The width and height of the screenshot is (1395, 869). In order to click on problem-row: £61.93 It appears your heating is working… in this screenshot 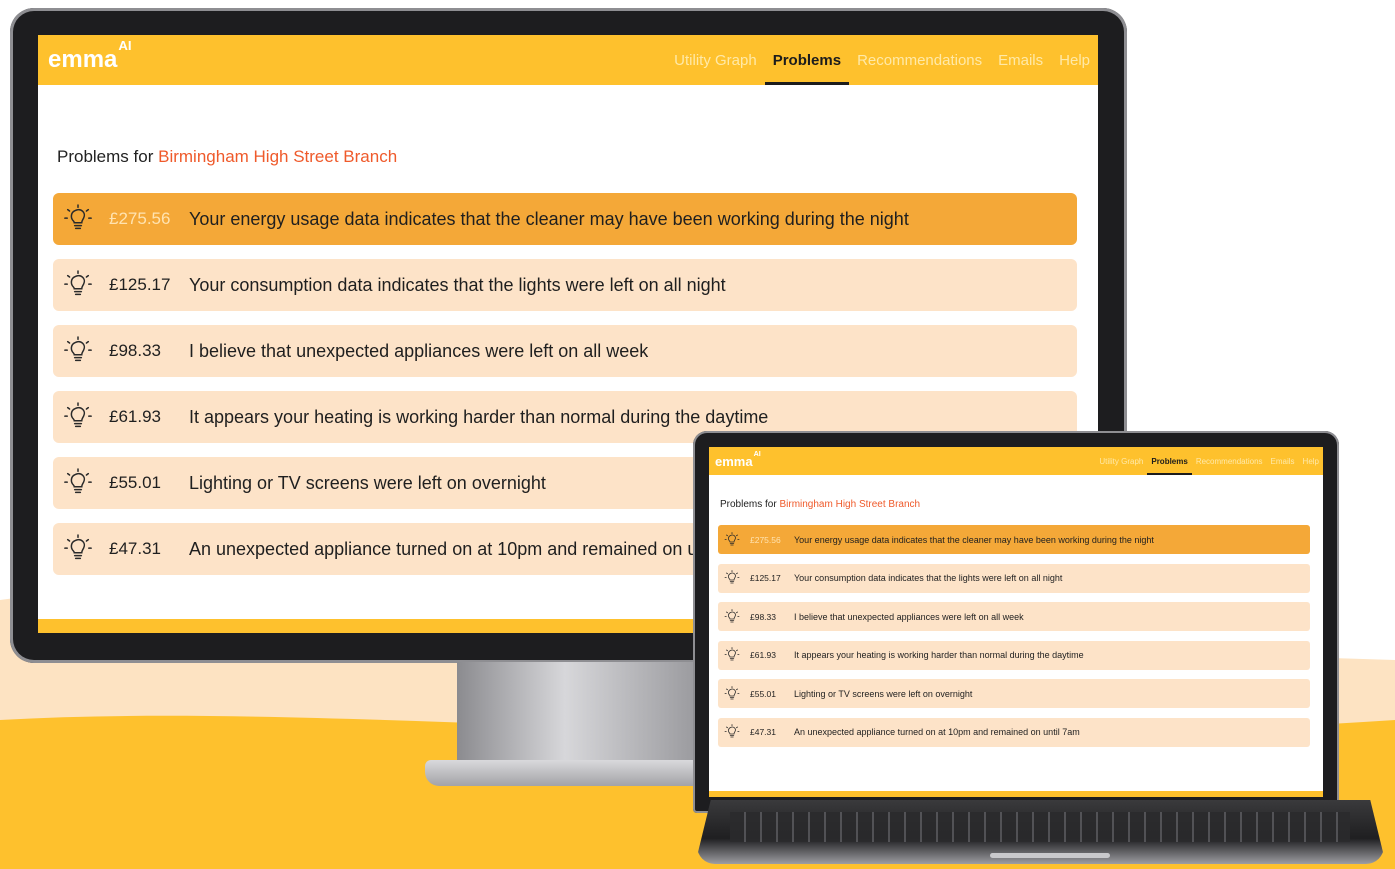, I will do `click(1014, 655)`.